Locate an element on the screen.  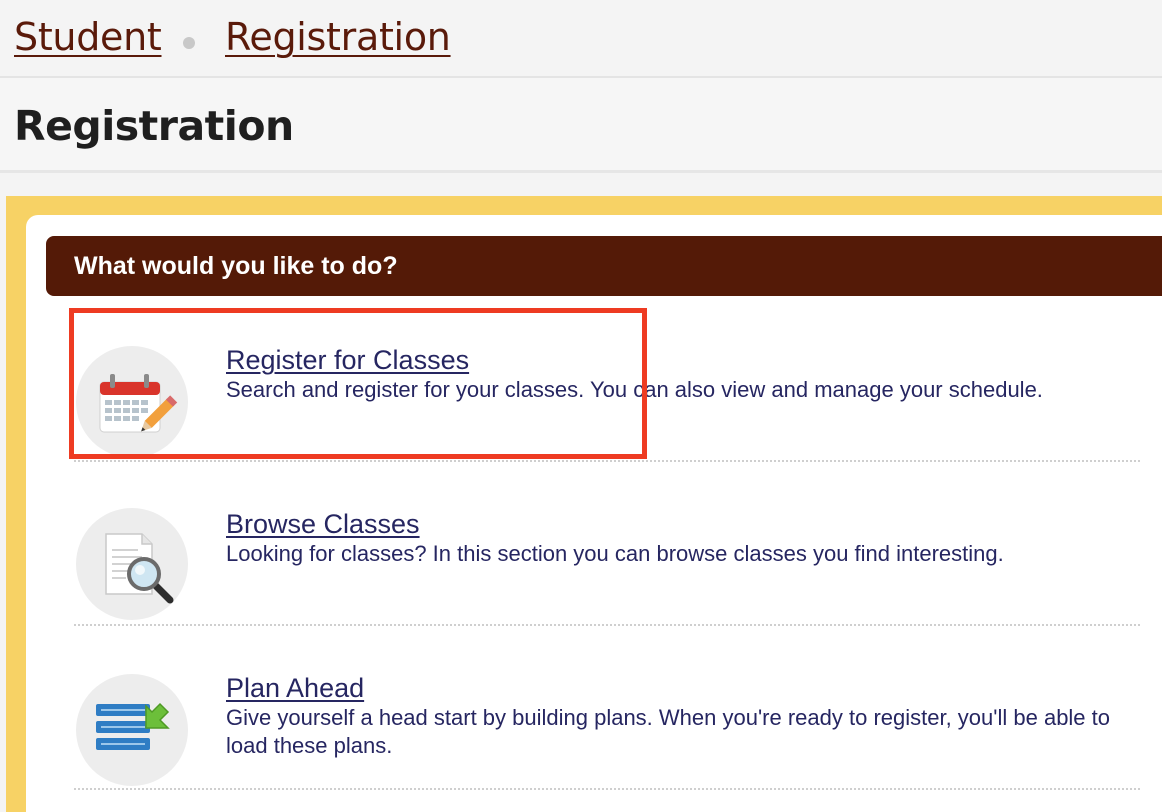
browse-classes-link: Browse Classes is located at coordinates (323, 524).